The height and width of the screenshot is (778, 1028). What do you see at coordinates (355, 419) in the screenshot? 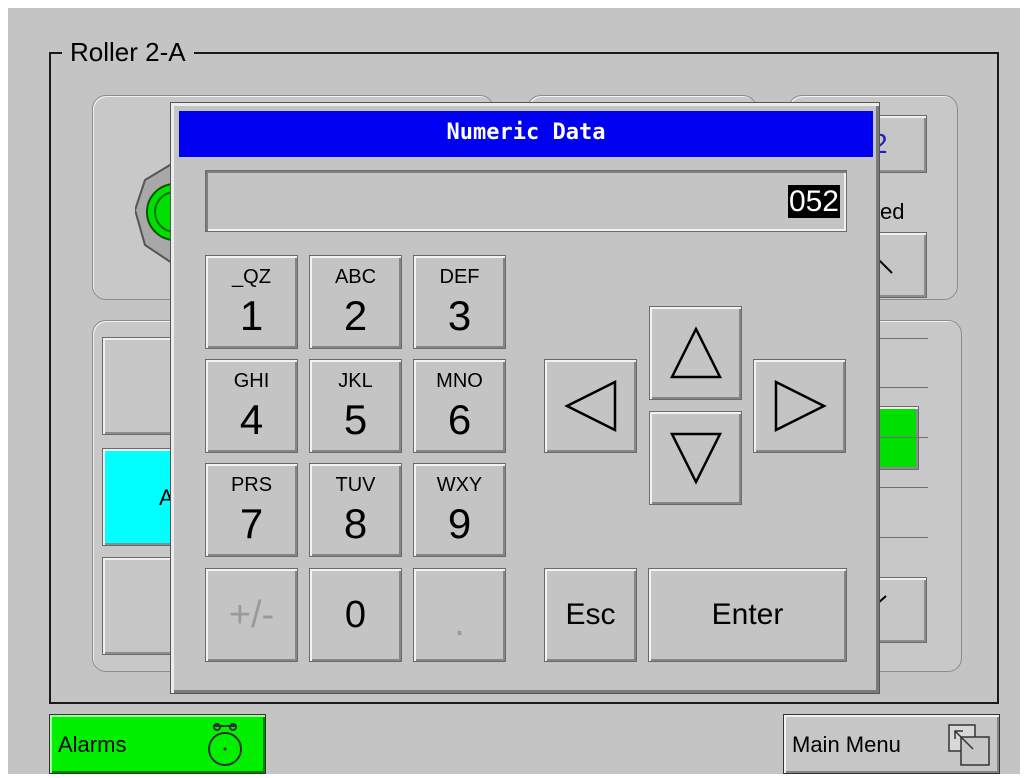
I see `key-5-digit: 5` at bounding box center [355, 419].